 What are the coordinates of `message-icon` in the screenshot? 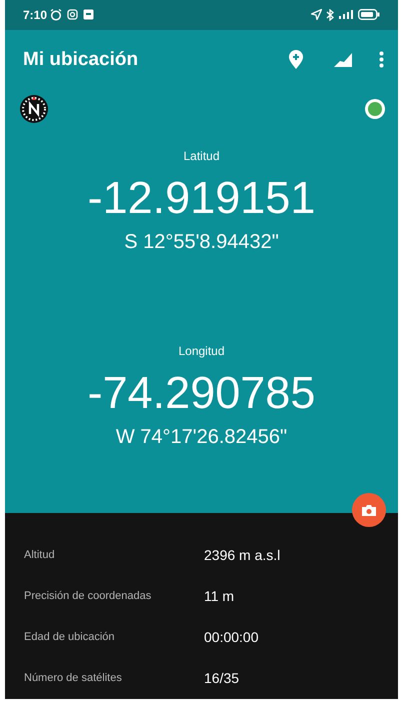 It's located at (88, 14).